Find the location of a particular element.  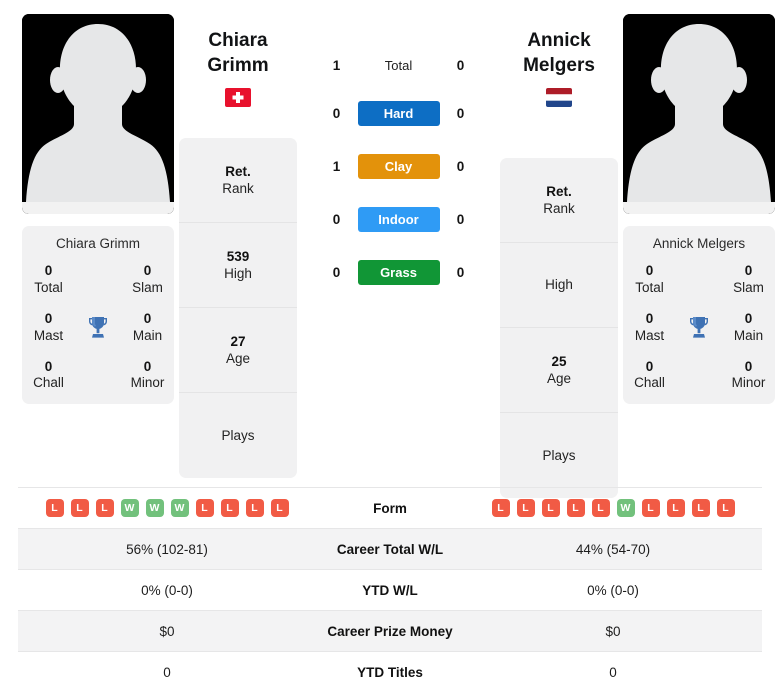

h2h-row-indoor: 0 Indoor 0 is located at coordinates (399, 219).